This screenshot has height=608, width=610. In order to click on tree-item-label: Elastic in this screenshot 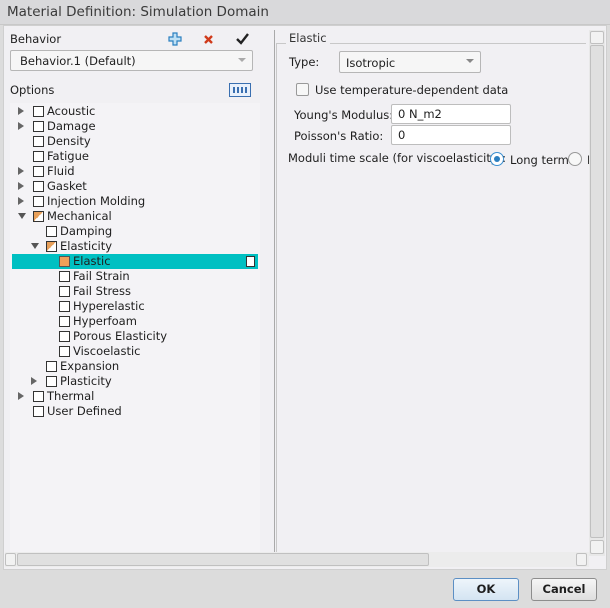, I will do `click(92, 261)`.